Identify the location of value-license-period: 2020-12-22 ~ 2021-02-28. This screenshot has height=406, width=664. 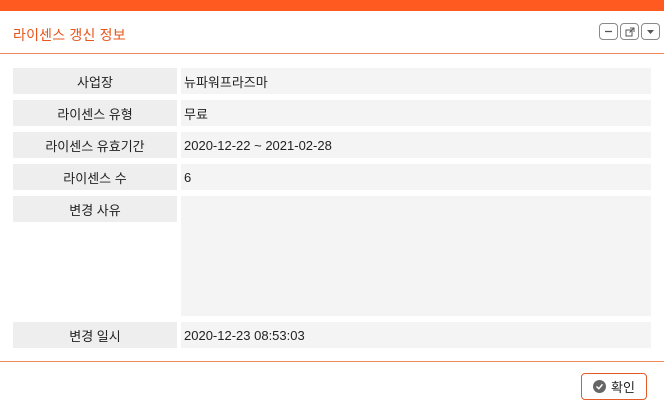
(416, 145).